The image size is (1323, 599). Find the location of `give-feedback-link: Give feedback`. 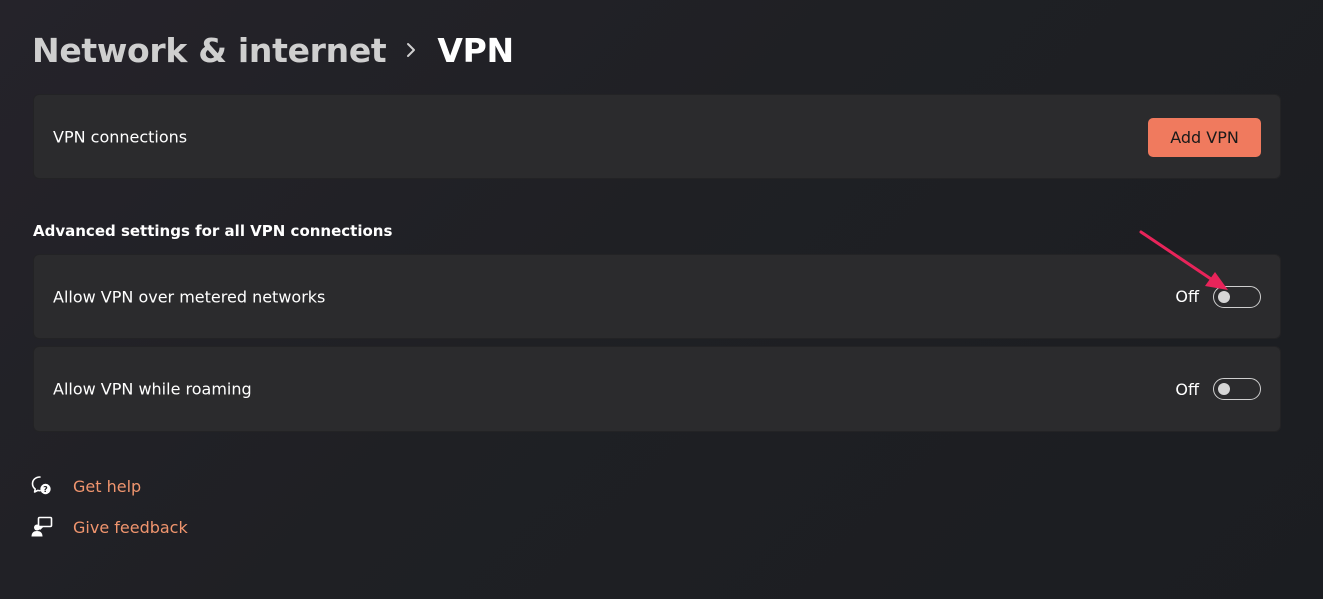

give-feedback-link: Give feedback is located at coordinates (109, 527).